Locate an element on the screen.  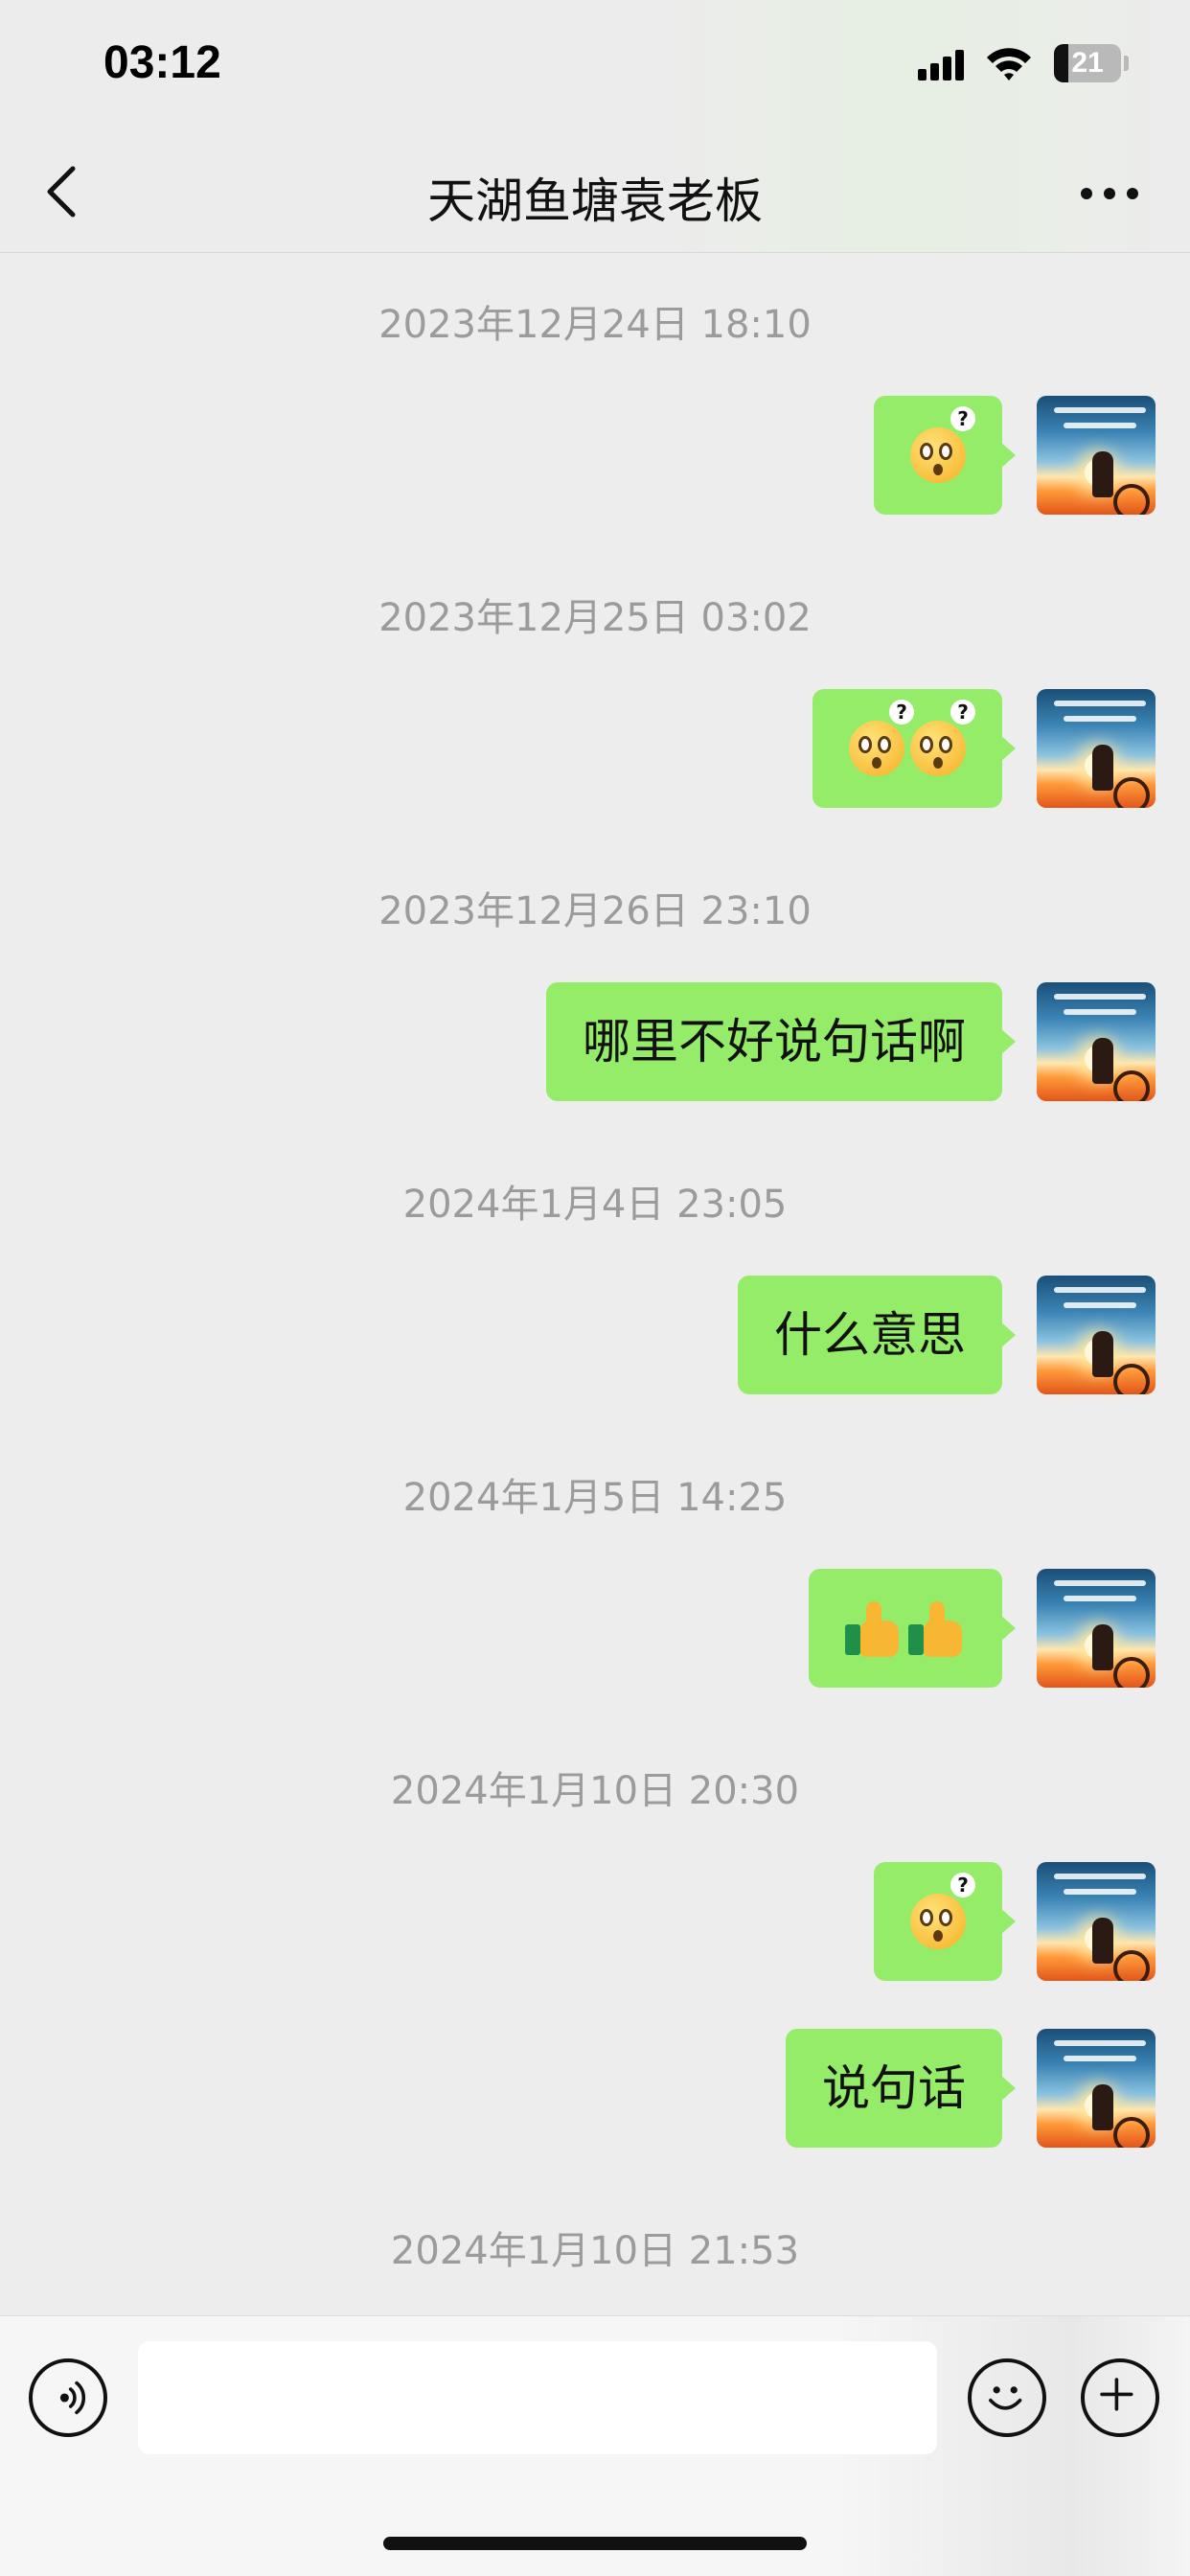
message-bubble: ? ? is located at coordinates (914, 748).